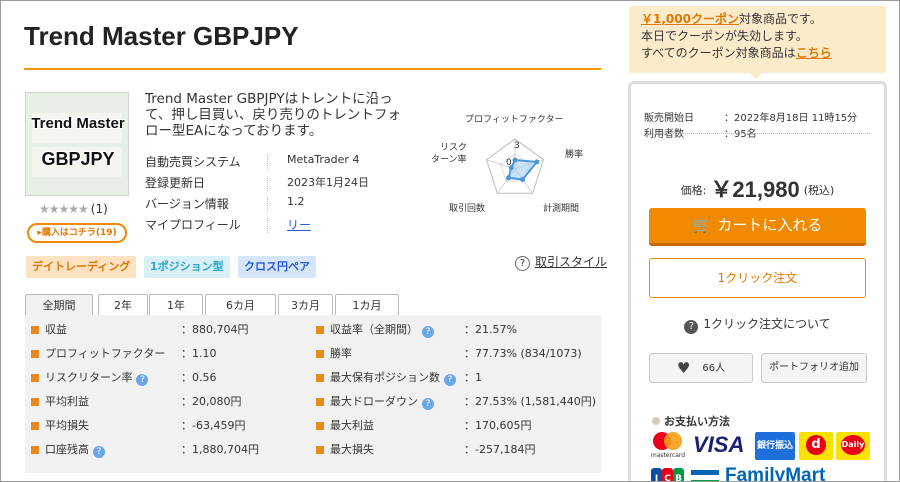 Image resolution: width=900 pixels, height=482 pixels. Describe the element at coordinates (78, 123) in the screenshot. I see `thumbnail-line1: Trend Master` at that location.